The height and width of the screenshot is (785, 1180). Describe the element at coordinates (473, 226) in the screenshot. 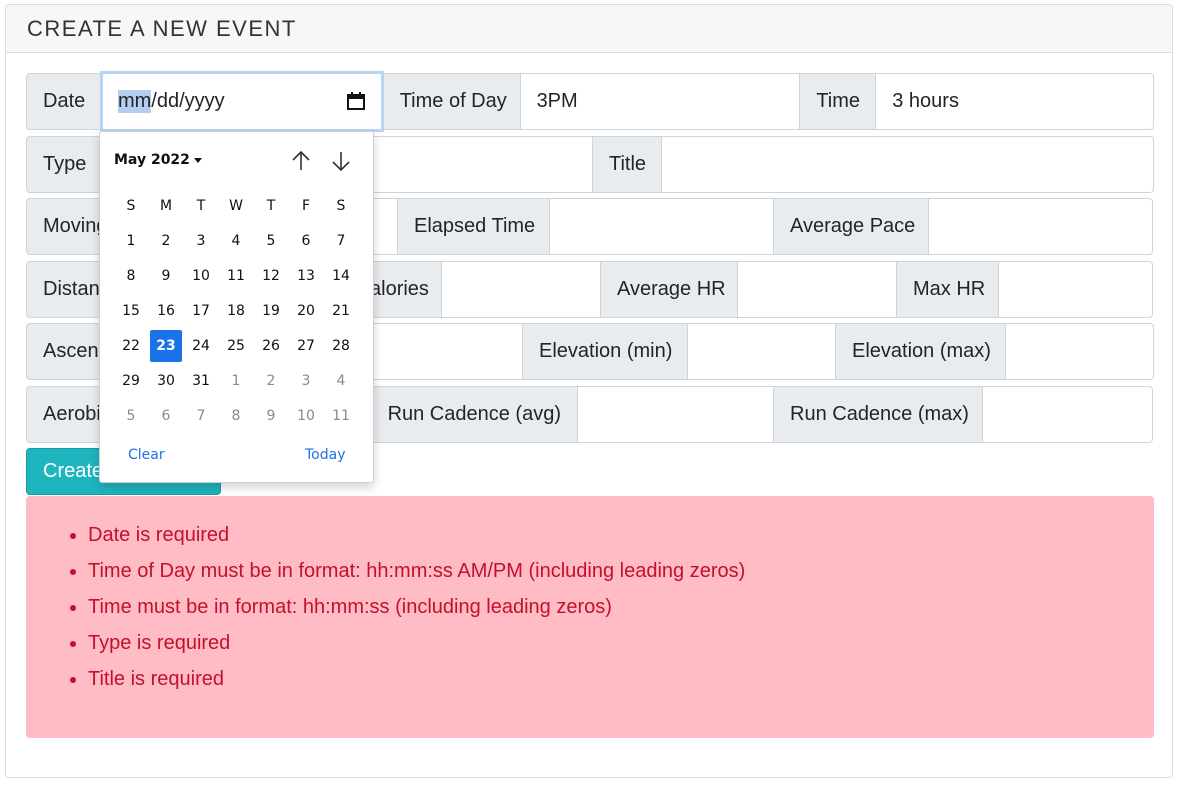

I see `elapsed-time-label: Elapsed Time` at that location.